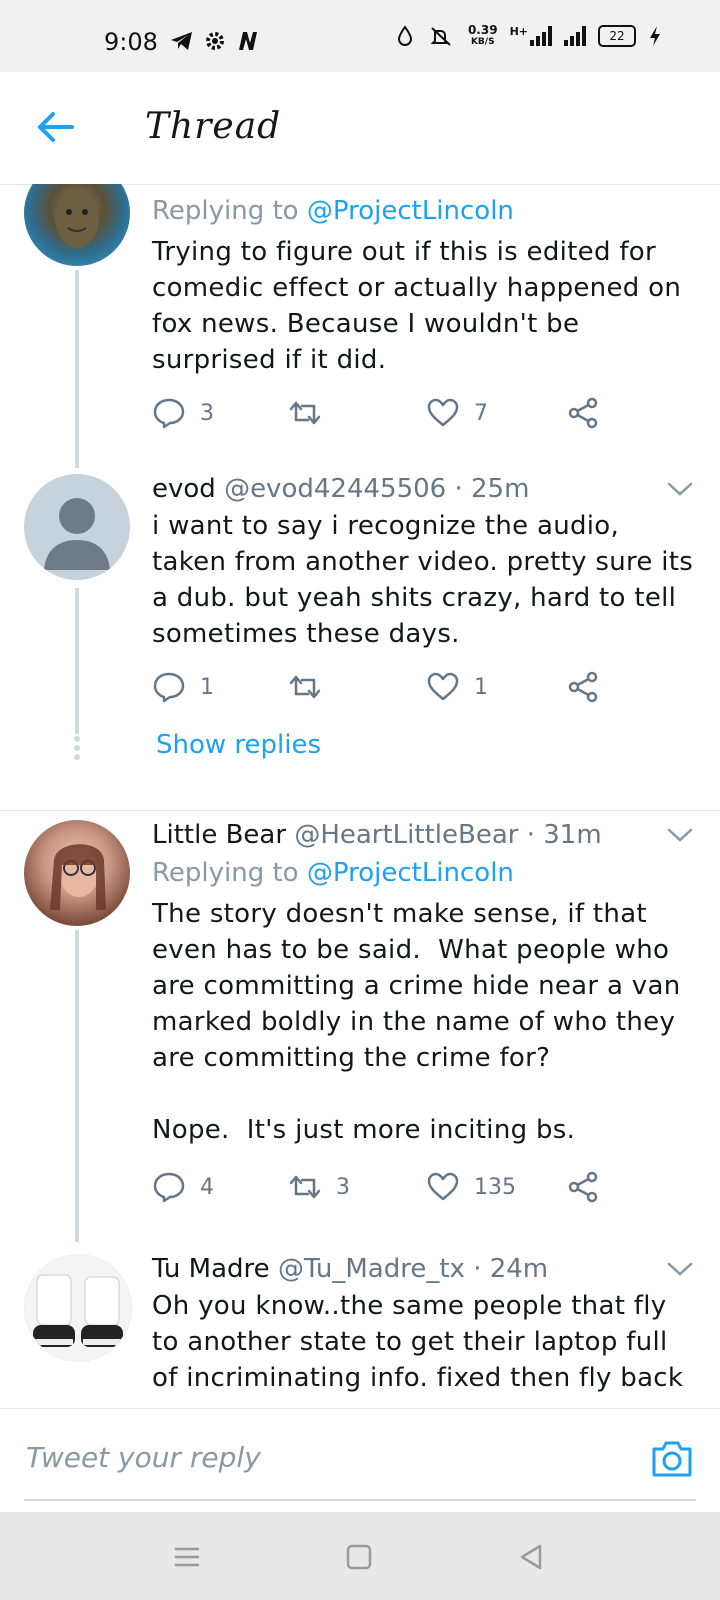 The width and height of the screenshot is (720, 1600). I want to click on tweet-header: Tu Madre @Tu_Madre_tx · 24m, so click(350, 1269).